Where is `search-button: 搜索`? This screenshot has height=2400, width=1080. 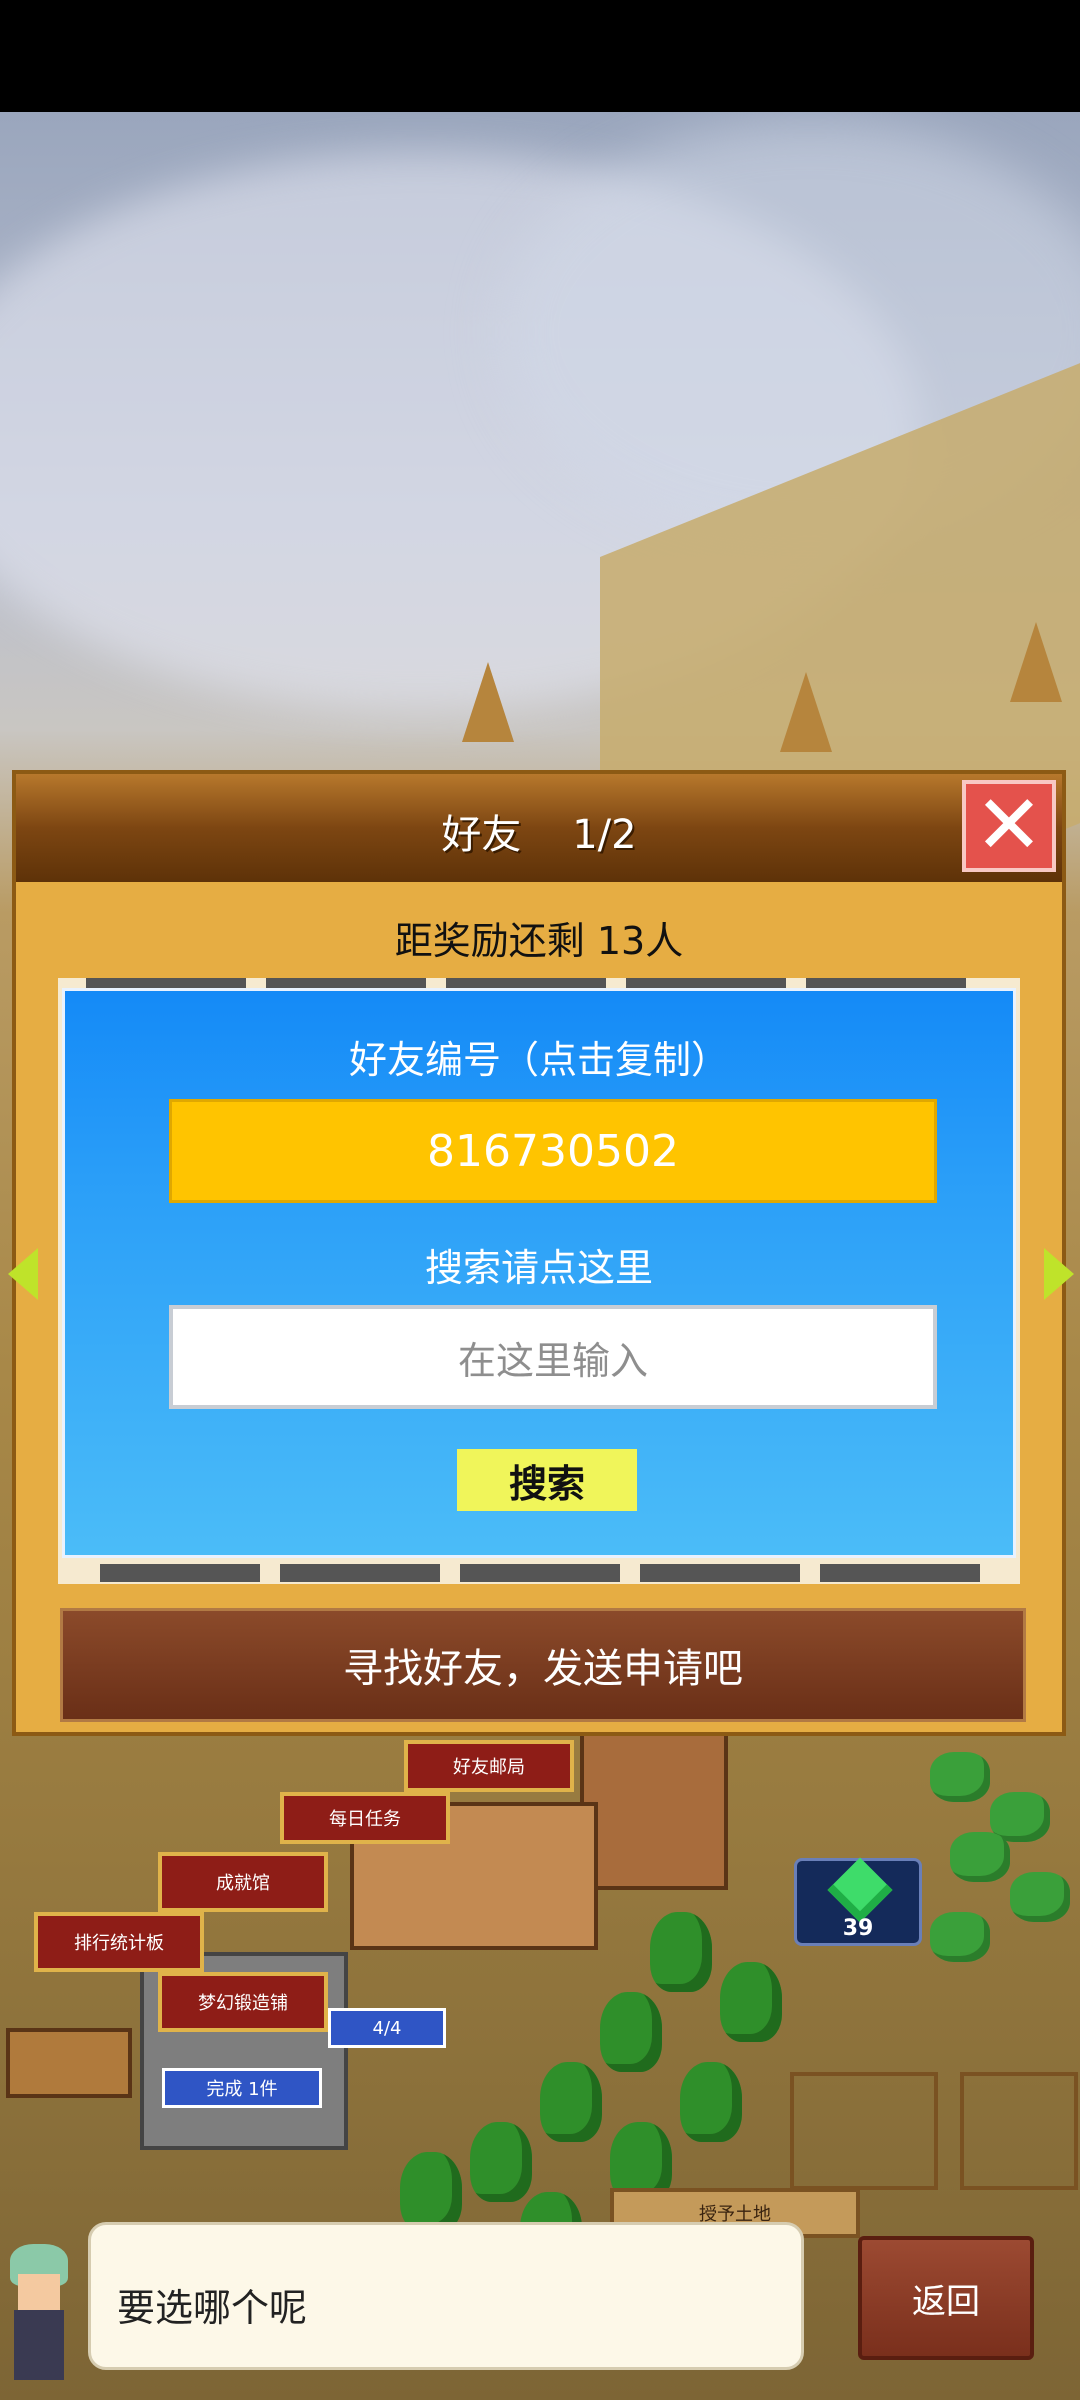 search-button: 搜索 is located at coordinates (547, 1480).